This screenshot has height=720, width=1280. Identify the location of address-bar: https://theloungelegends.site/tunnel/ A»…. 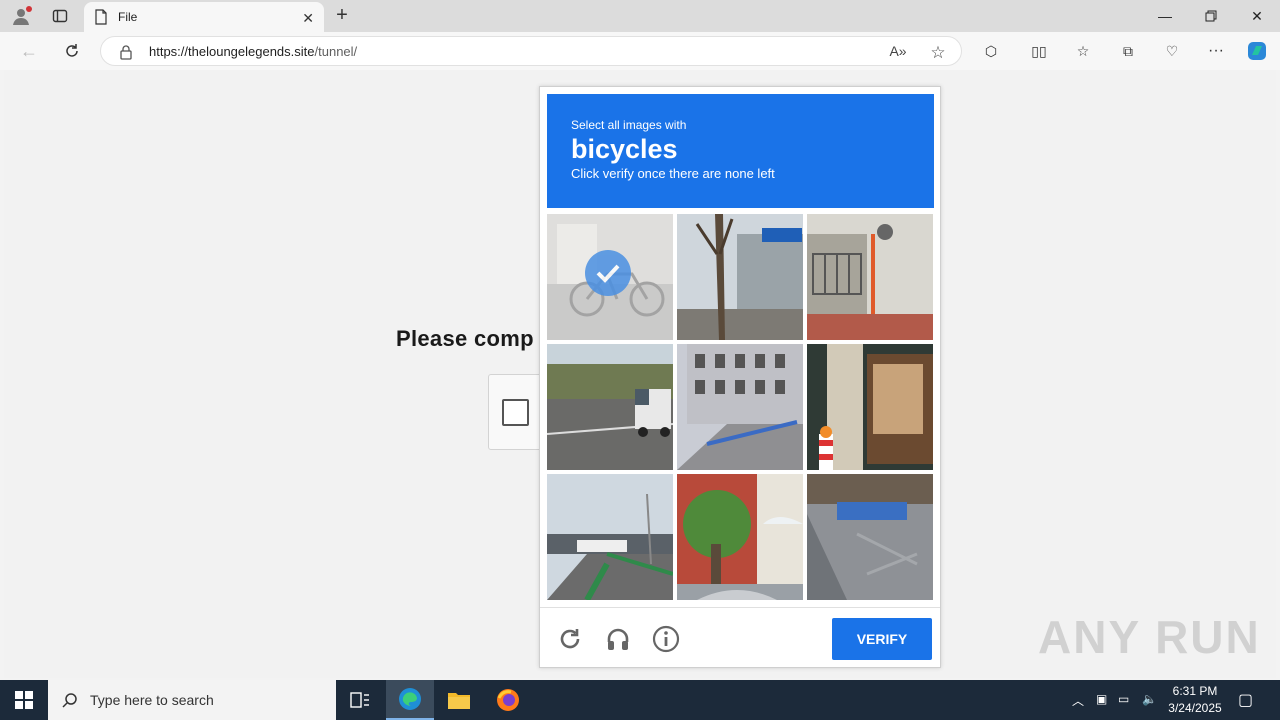
(531, 51).